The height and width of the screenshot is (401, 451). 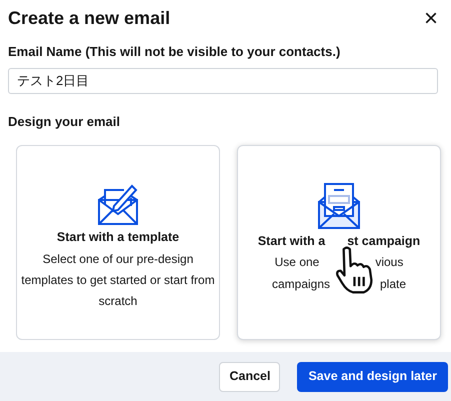 What do you see at coordinates (118, 237) in the screenshot?
I see `card-title: Start with a template` at bounding box center [118, 237].